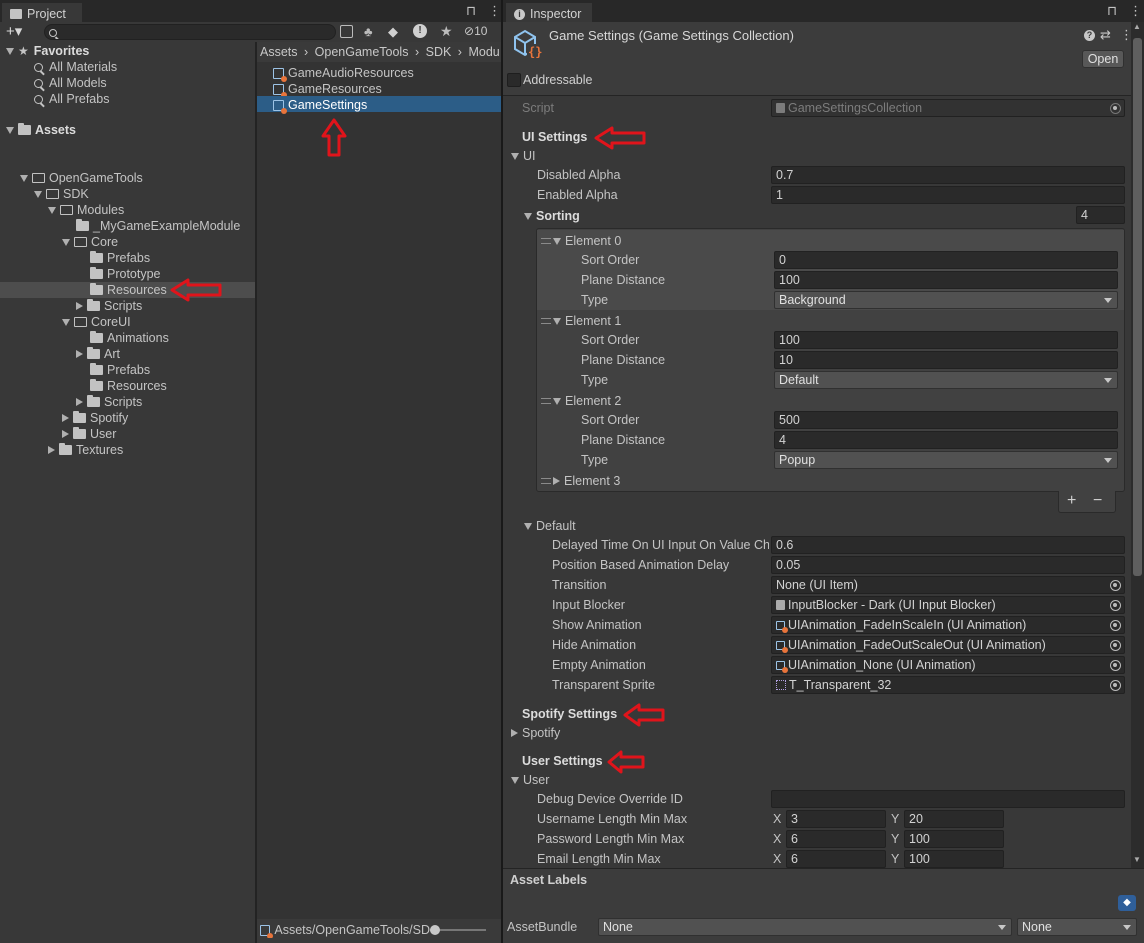  I want to click on ui-foldout: UI, so click(523, 156).